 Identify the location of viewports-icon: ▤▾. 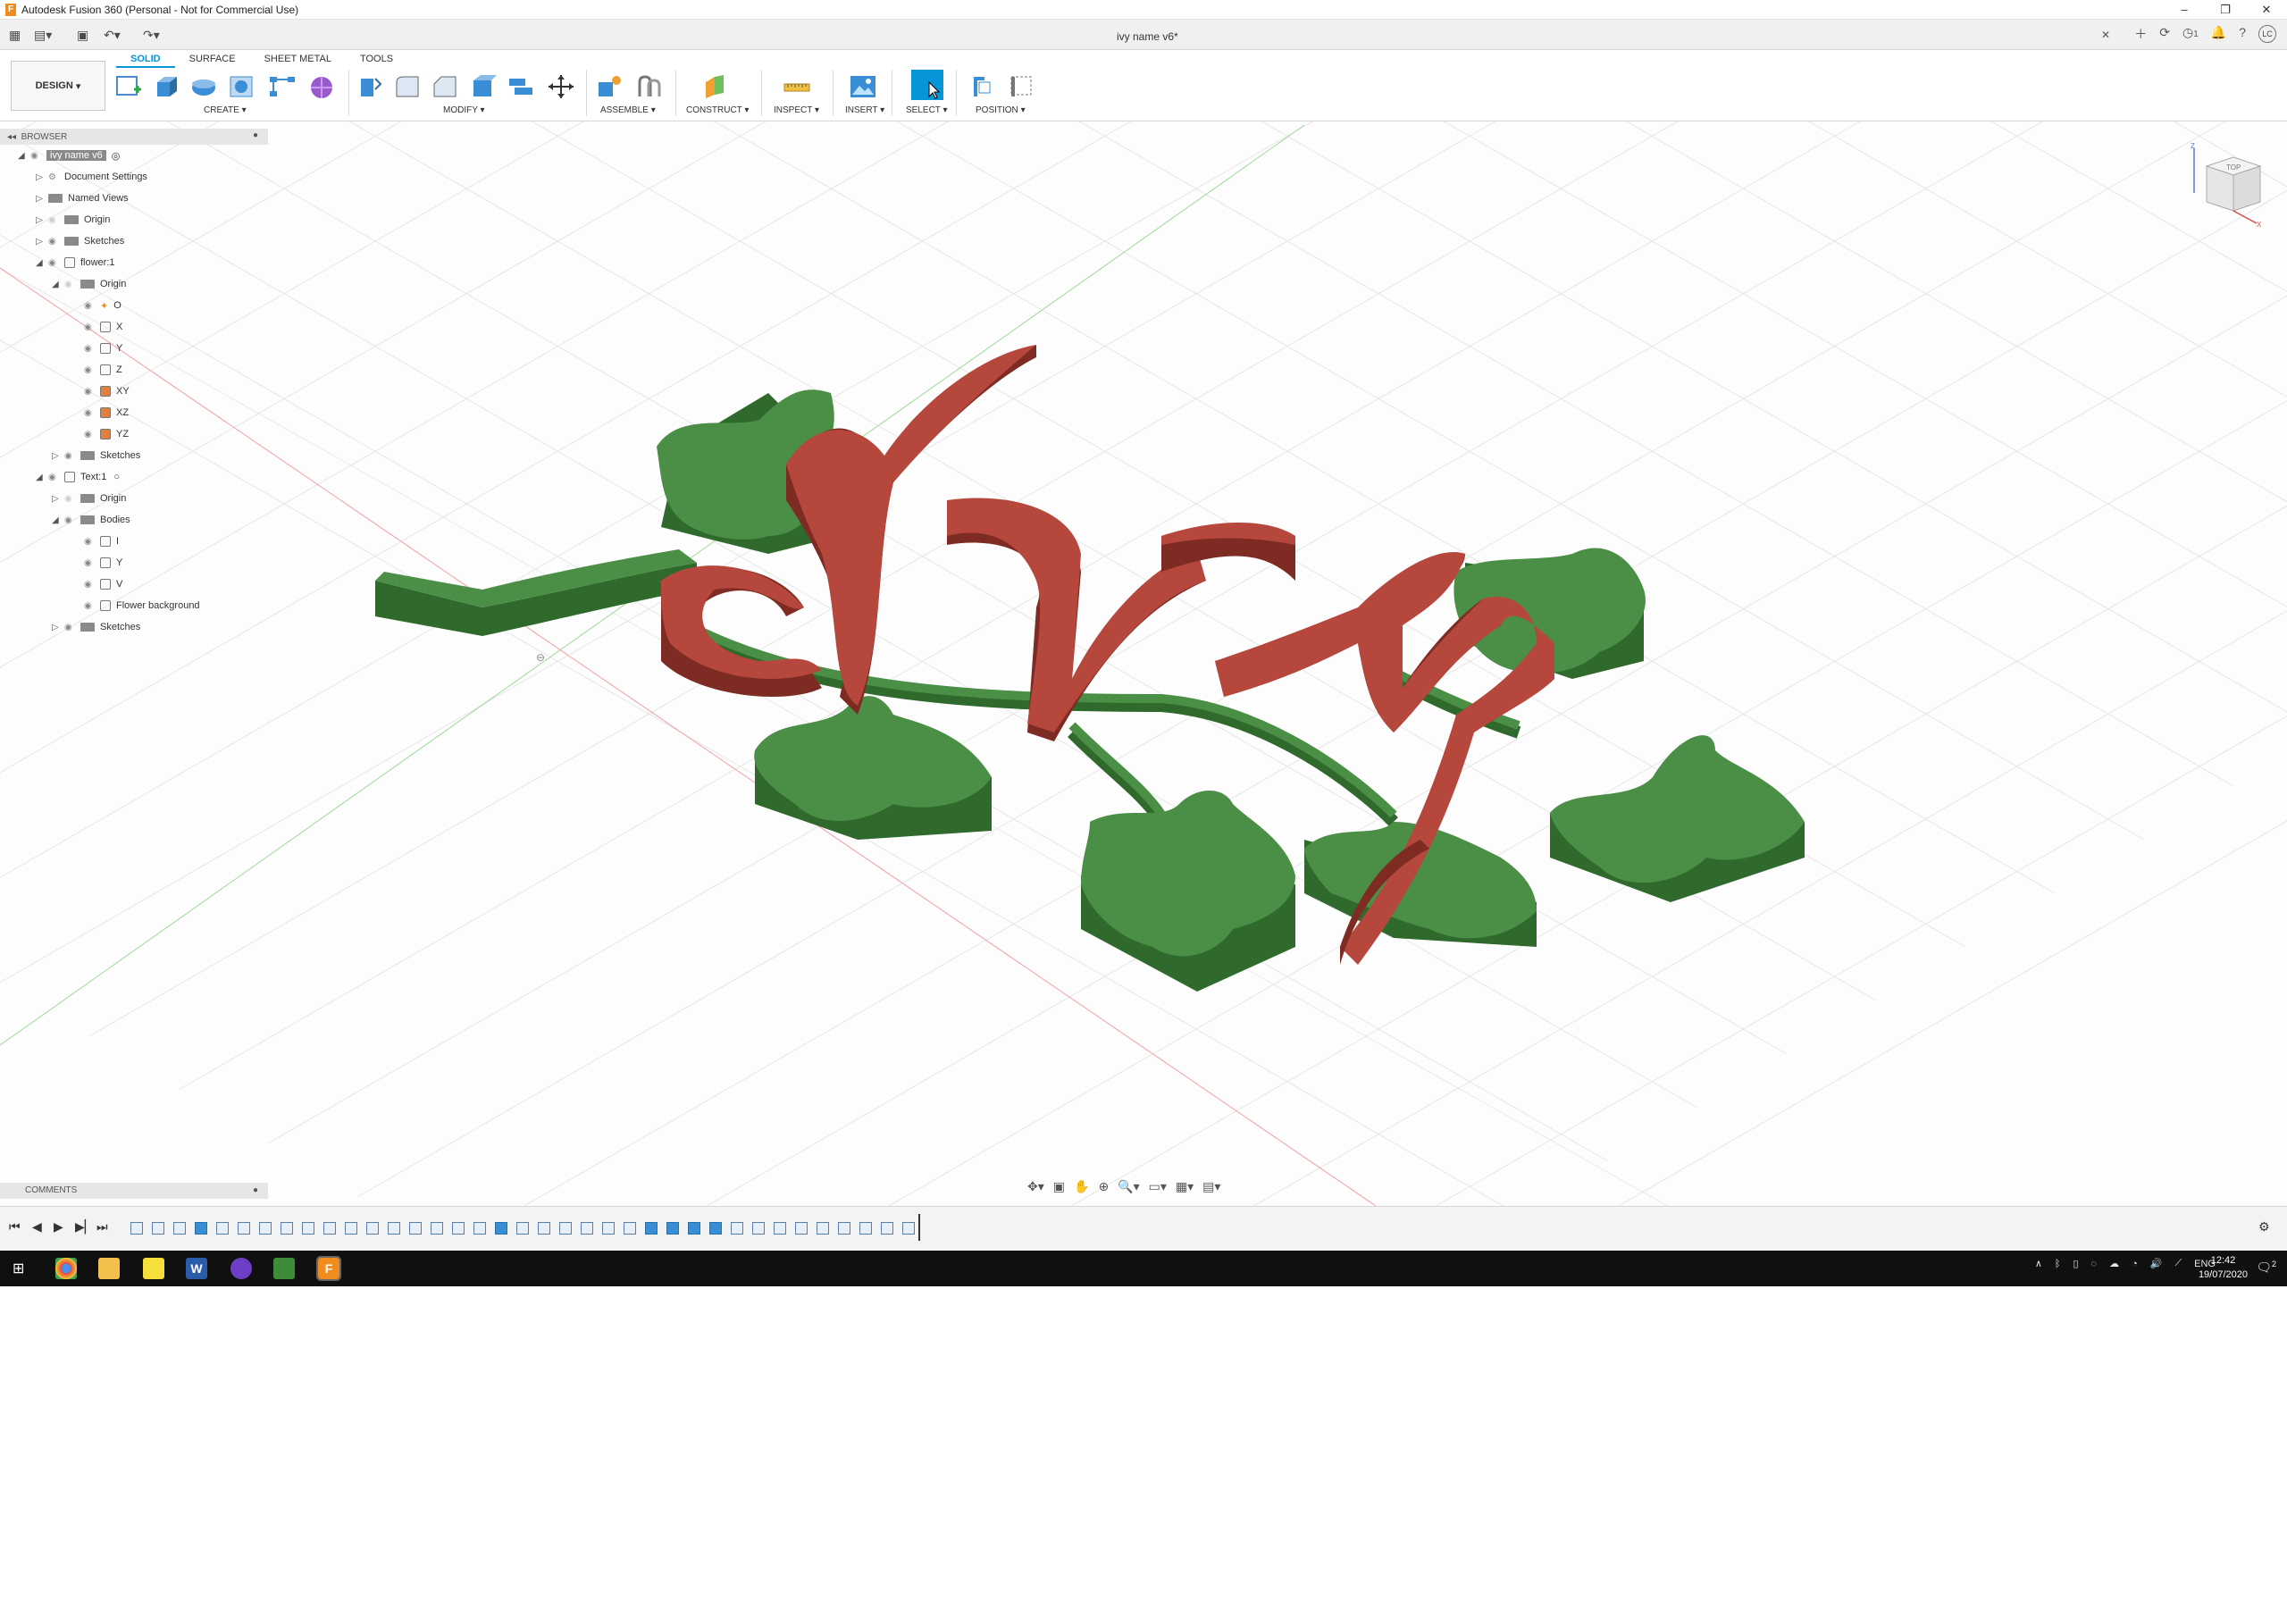
(1211, 1187).